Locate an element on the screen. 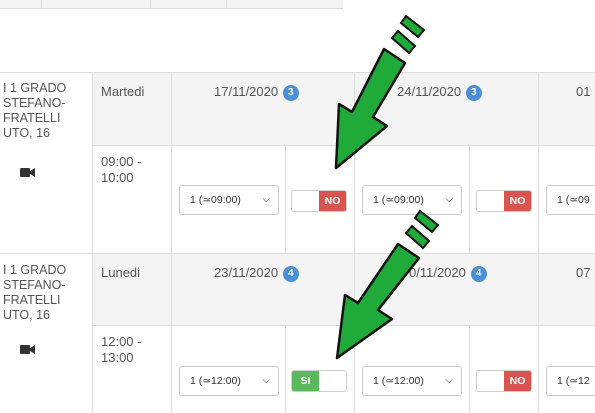 This screenshot has height=413, width=595. annotation-arrows is located at coordinates (387, 187).